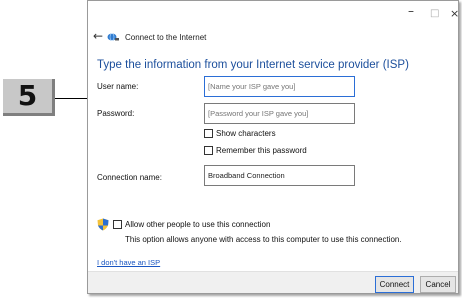 This screenshot has width=462, height=298. I want to click on step-number-callout: 5, so click(29, 97).